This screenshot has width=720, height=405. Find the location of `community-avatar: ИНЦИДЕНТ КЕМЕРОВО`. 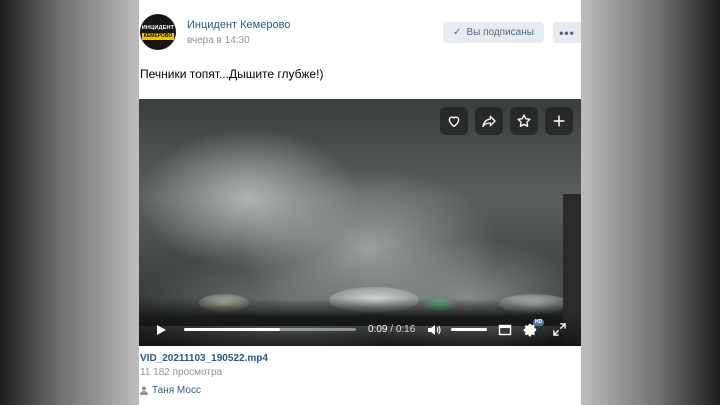

community-avatar: ИНЦИДЕНТ КЕМЕРОВО is located at coordinates (158, 32).